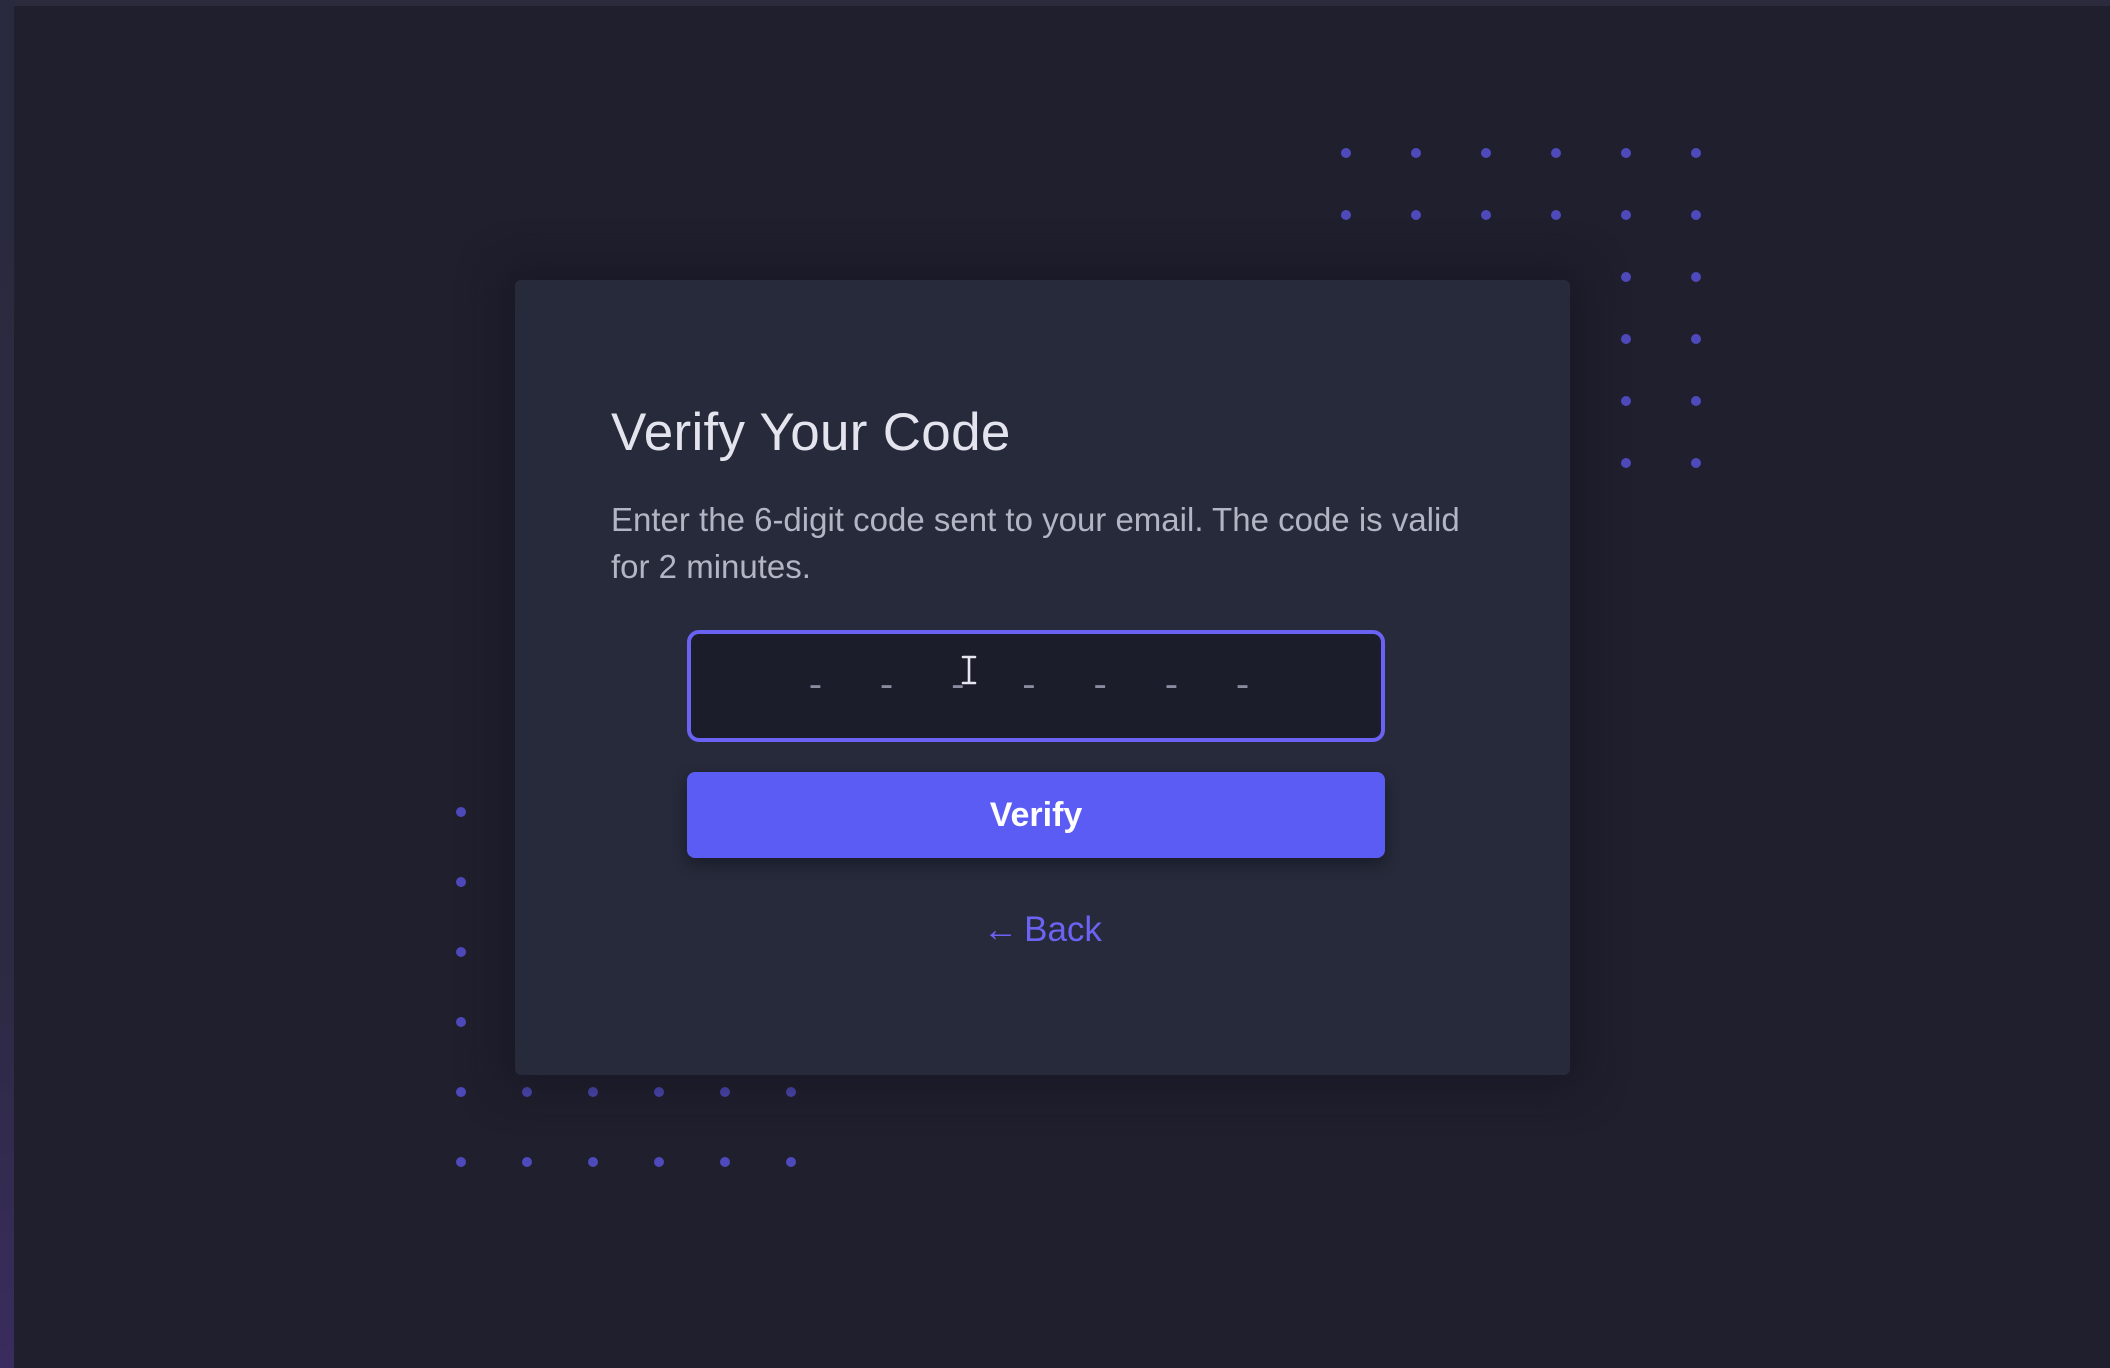 The height and width of the screenshot is (1368, 2110). Describe the element at coordinates (811, 432) in the screenshot. I see `page-title: Verify Your Code` at that location.